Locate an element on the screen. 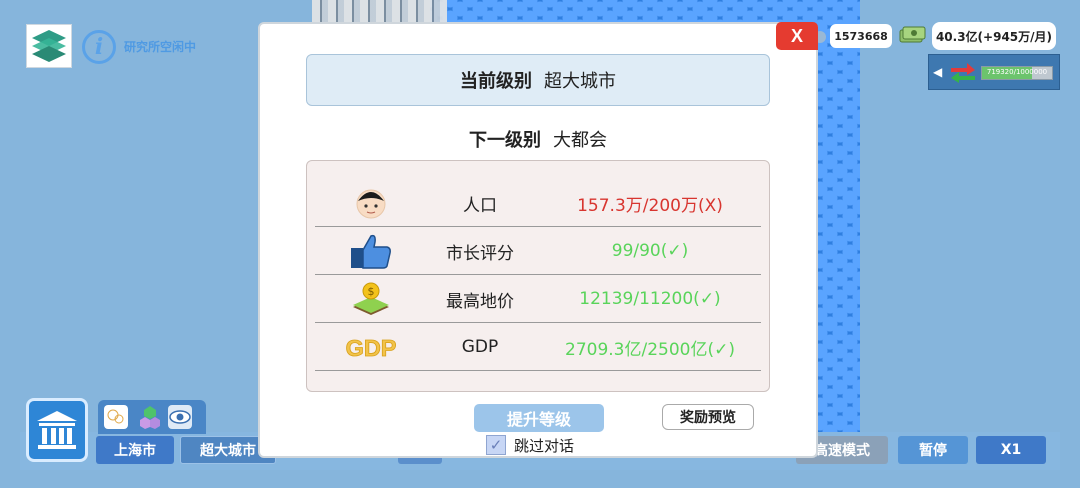 The image size is (1080, 488). tab-zones is located at coordinates (150, 417).